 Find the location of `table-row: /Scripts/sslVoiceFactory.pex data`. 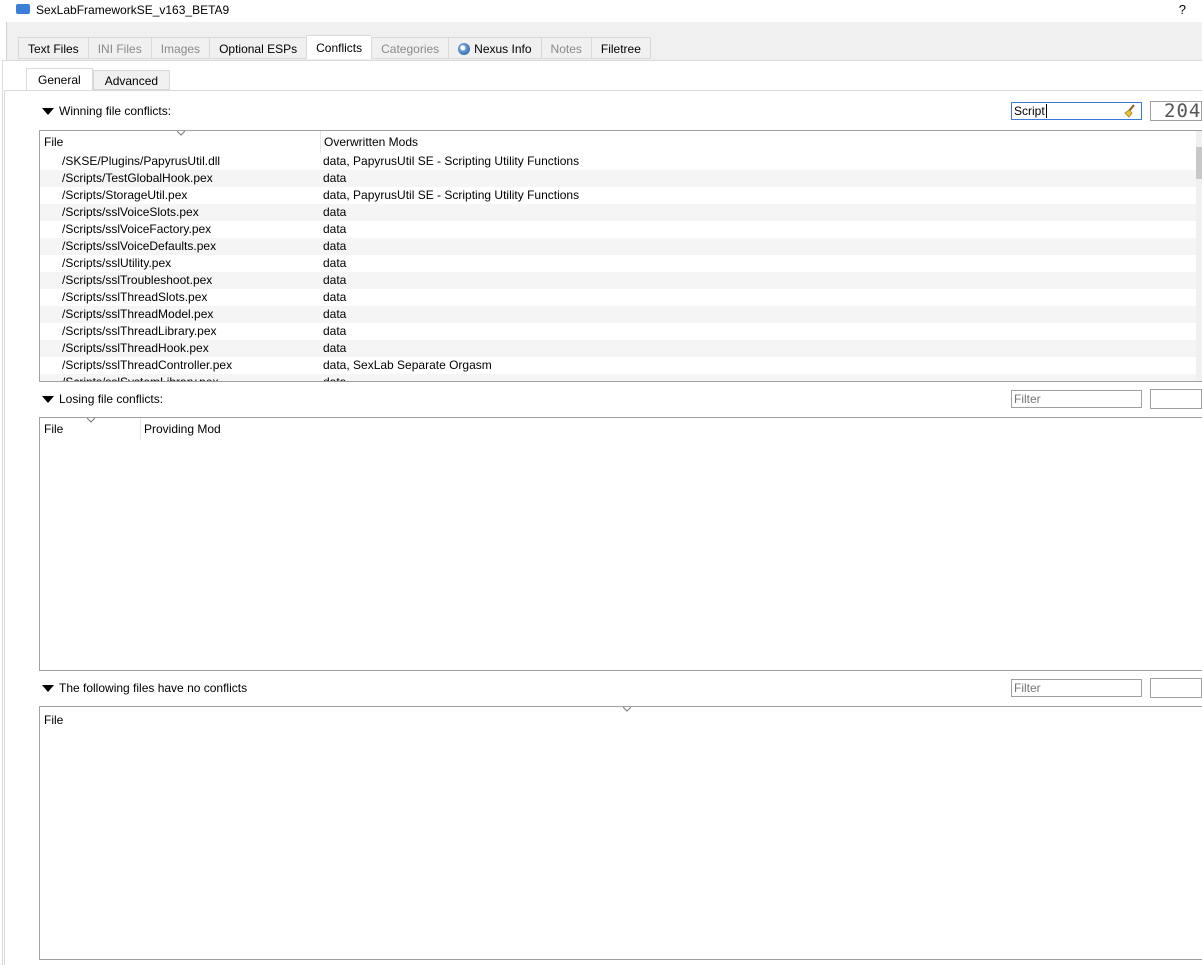

table-row: /Scripts/sslVoiceFactory.pex data is located at coordinates (621, 229).